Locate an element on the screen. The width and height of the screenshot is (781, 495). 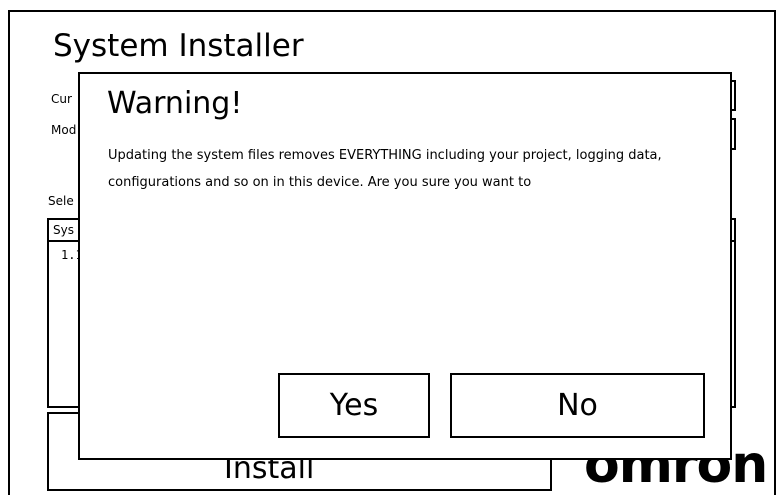
current-version-label: Cur is located at coordinates (61, 99).